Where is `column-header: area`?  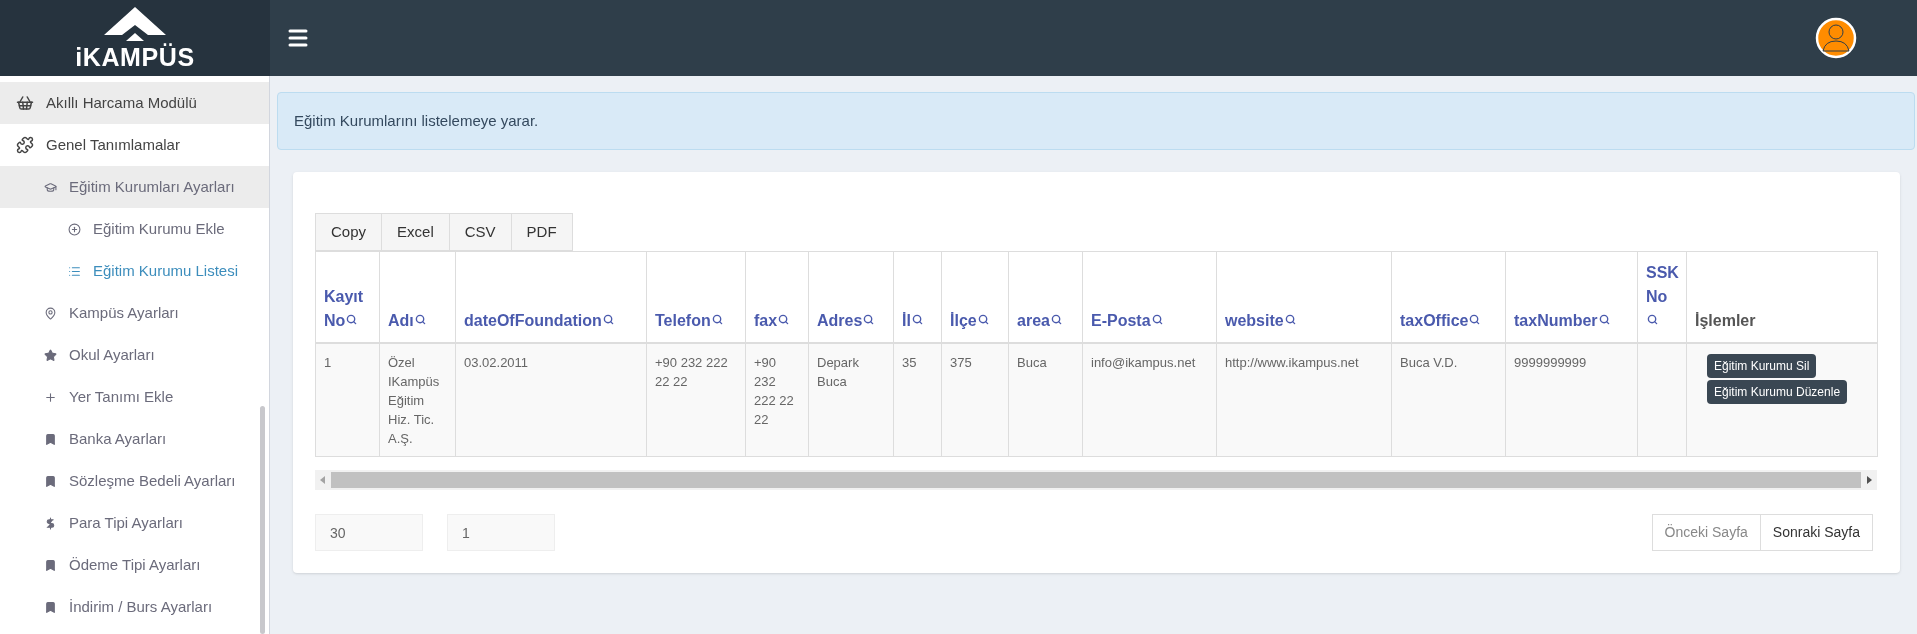
column-header: area is located at coordinates (1045, 297).